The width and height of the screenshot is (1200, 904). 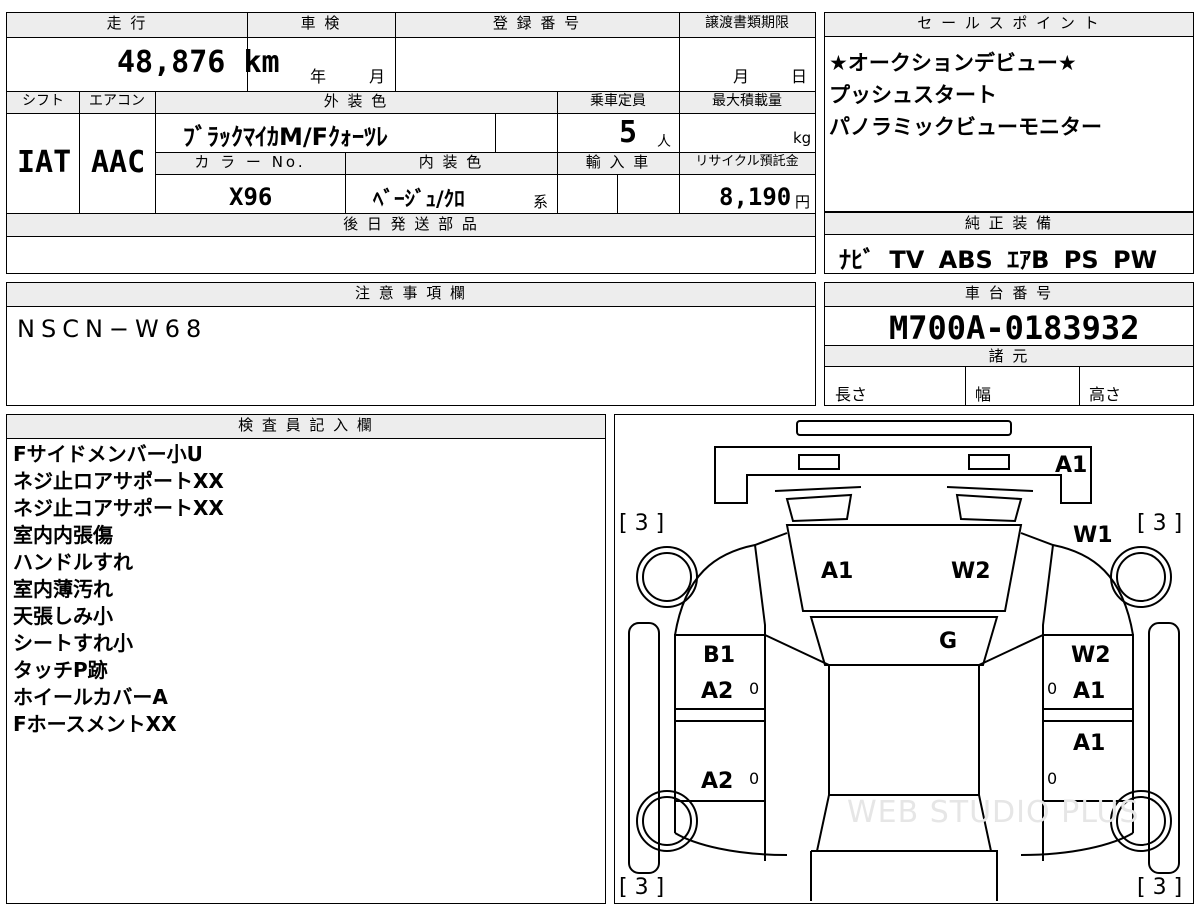 What do you see at coordinates (411, 344) in the screenshot?
I see `notes-panel: 注 意 事 項 欄 NSCN−W68` at bounding box center [411, 344].